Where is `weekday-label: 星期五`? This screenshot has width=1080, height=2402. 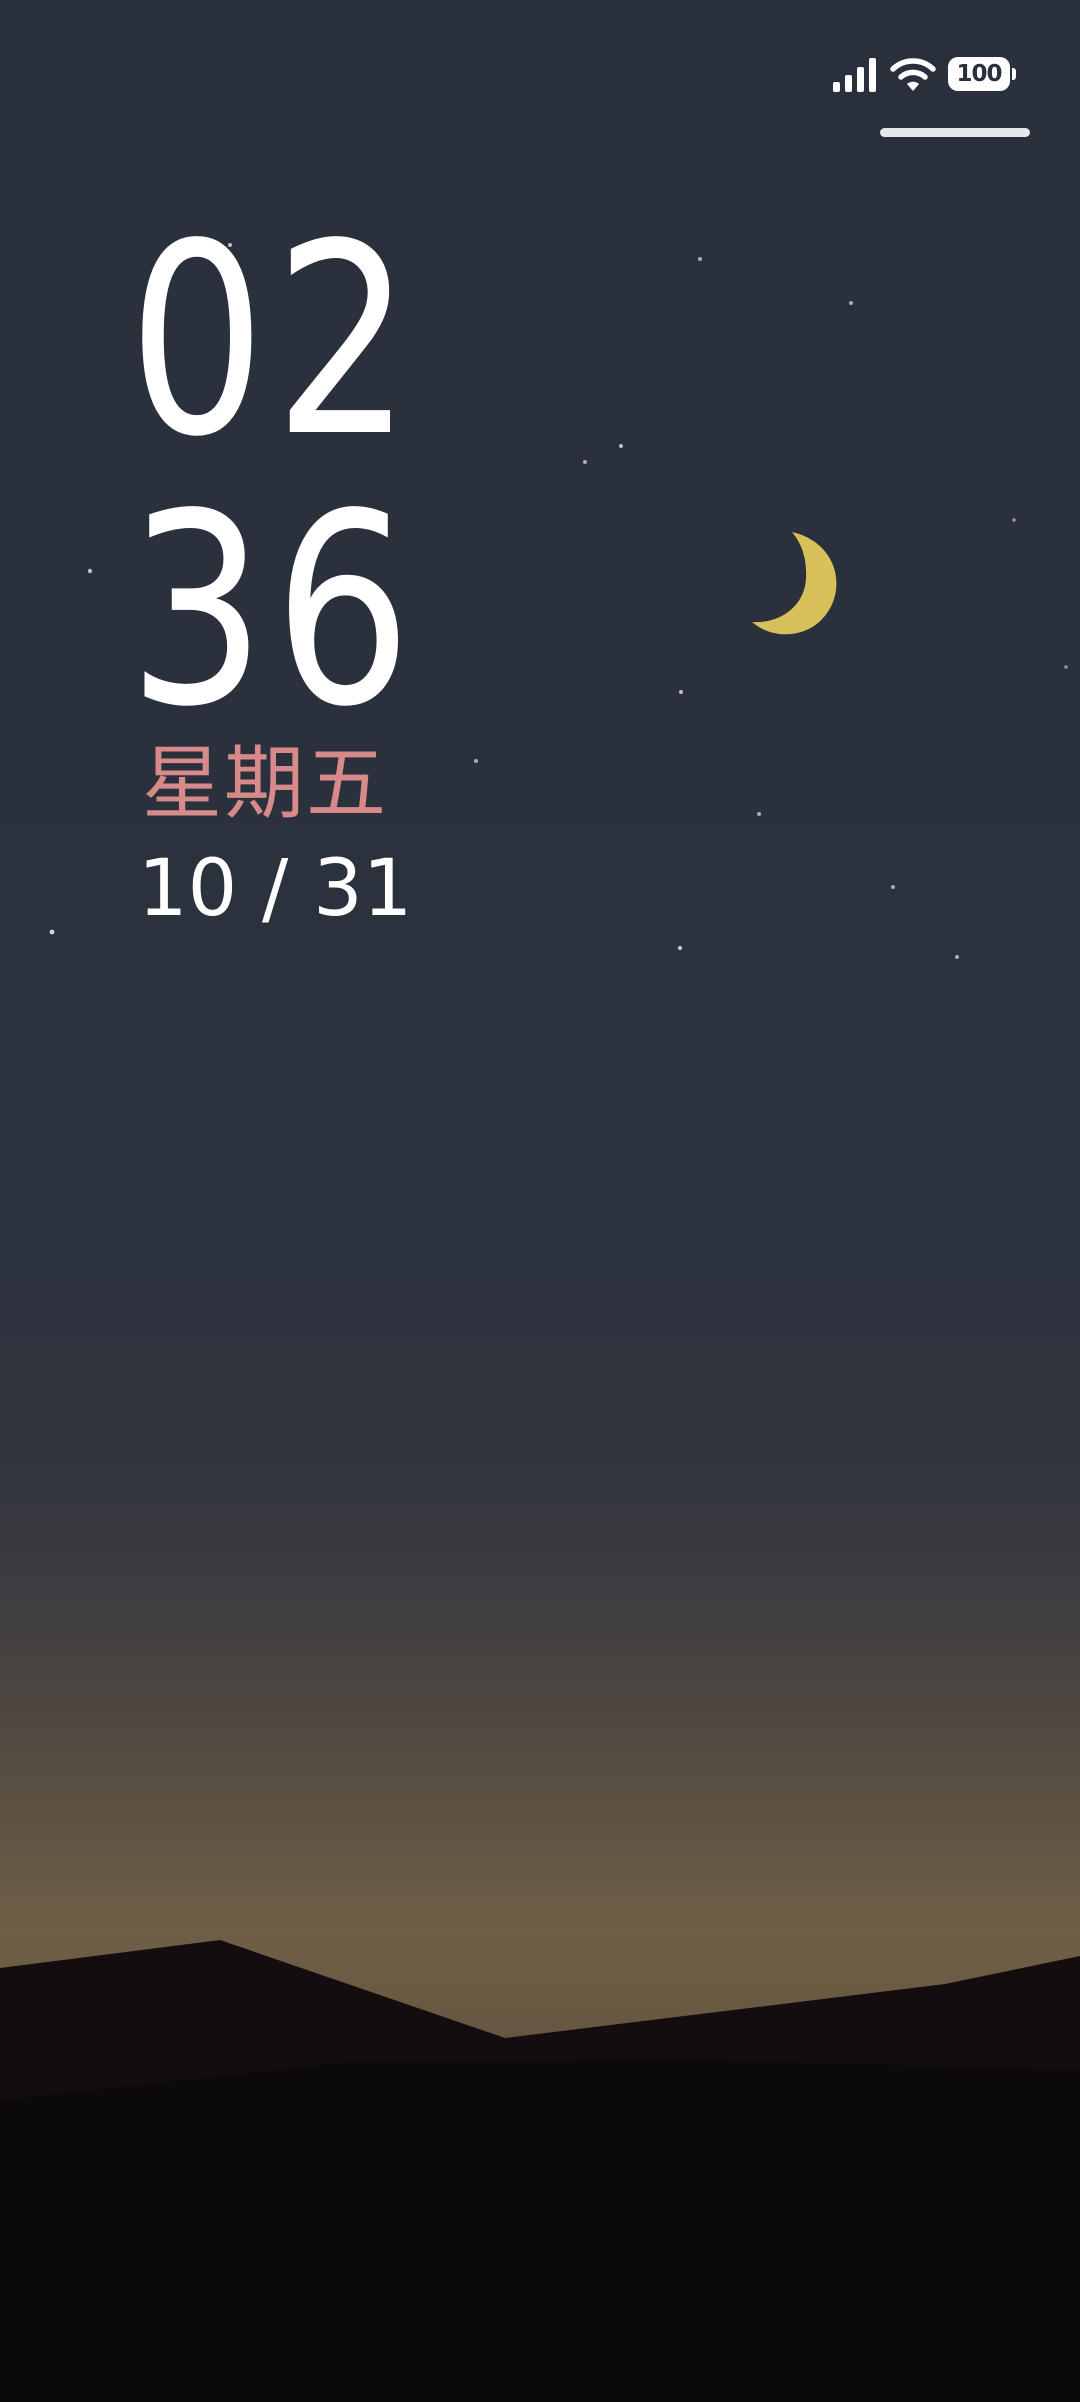 weekday-label: 星期五 is located at coordinates (265, 783).